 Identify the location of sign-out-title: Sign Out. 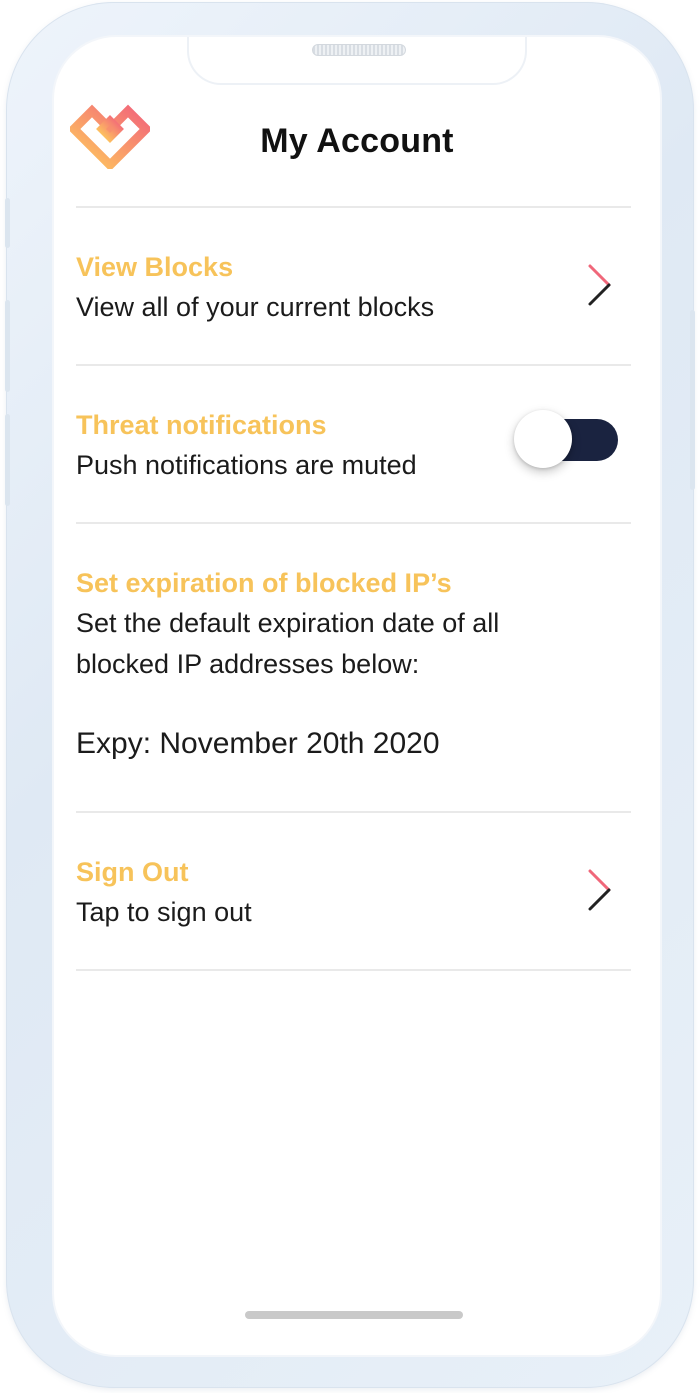
(132, 872).